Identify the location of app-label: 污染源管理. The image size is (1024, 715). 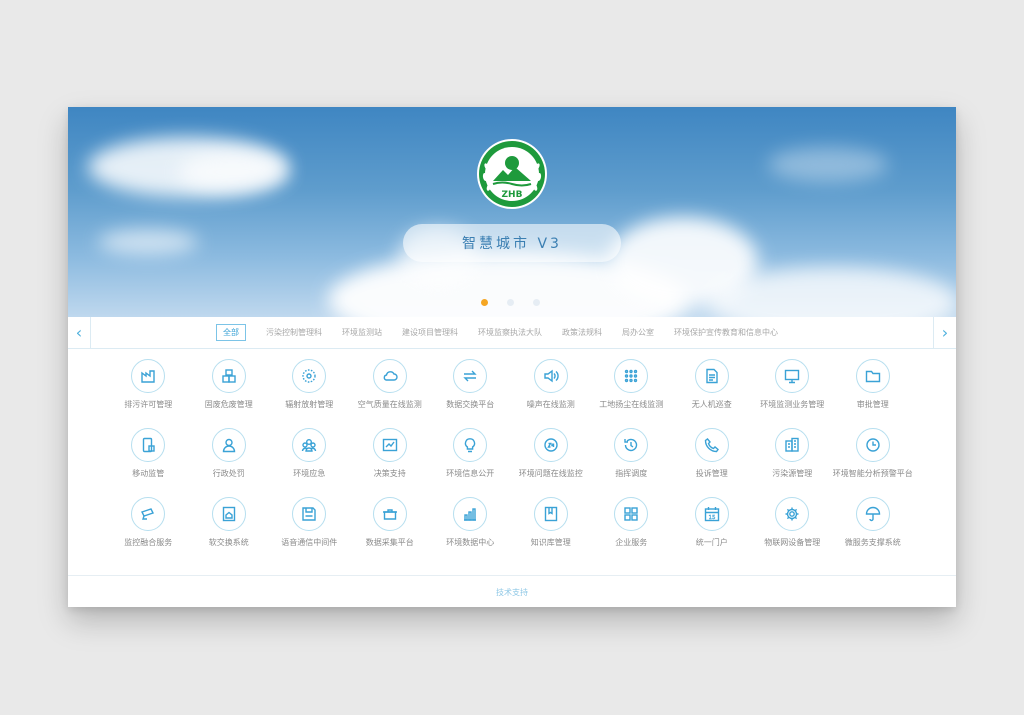
(792, 473).